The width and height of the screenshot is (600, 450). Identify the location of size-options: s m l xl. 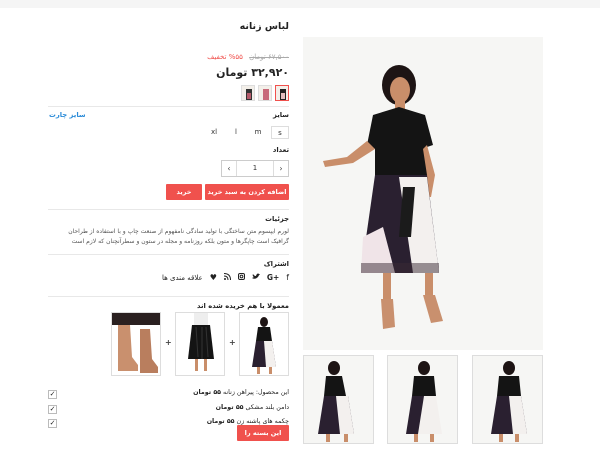
(247, 132).